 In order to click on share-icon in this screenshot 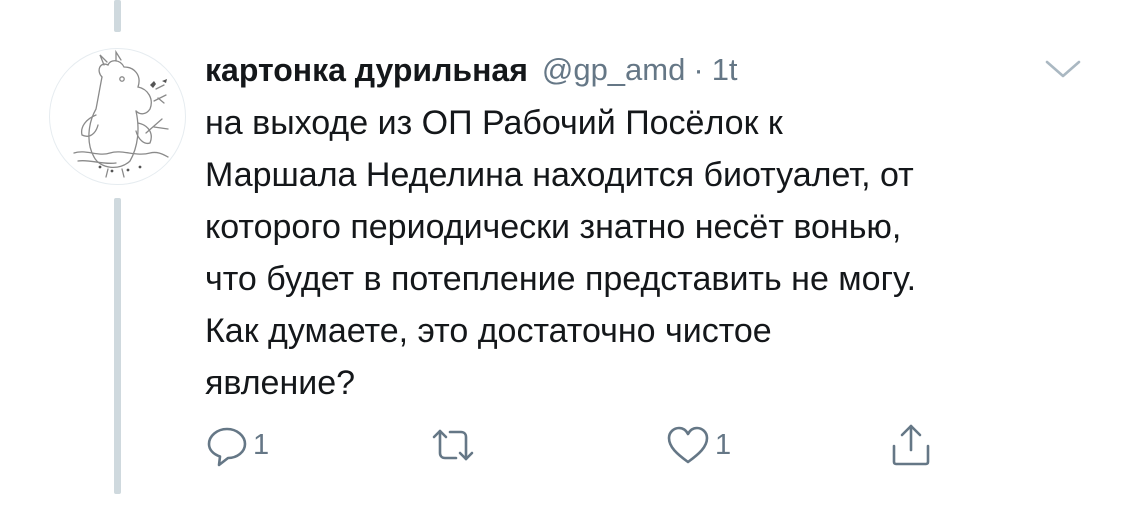, I will do `click(911, 445)`.